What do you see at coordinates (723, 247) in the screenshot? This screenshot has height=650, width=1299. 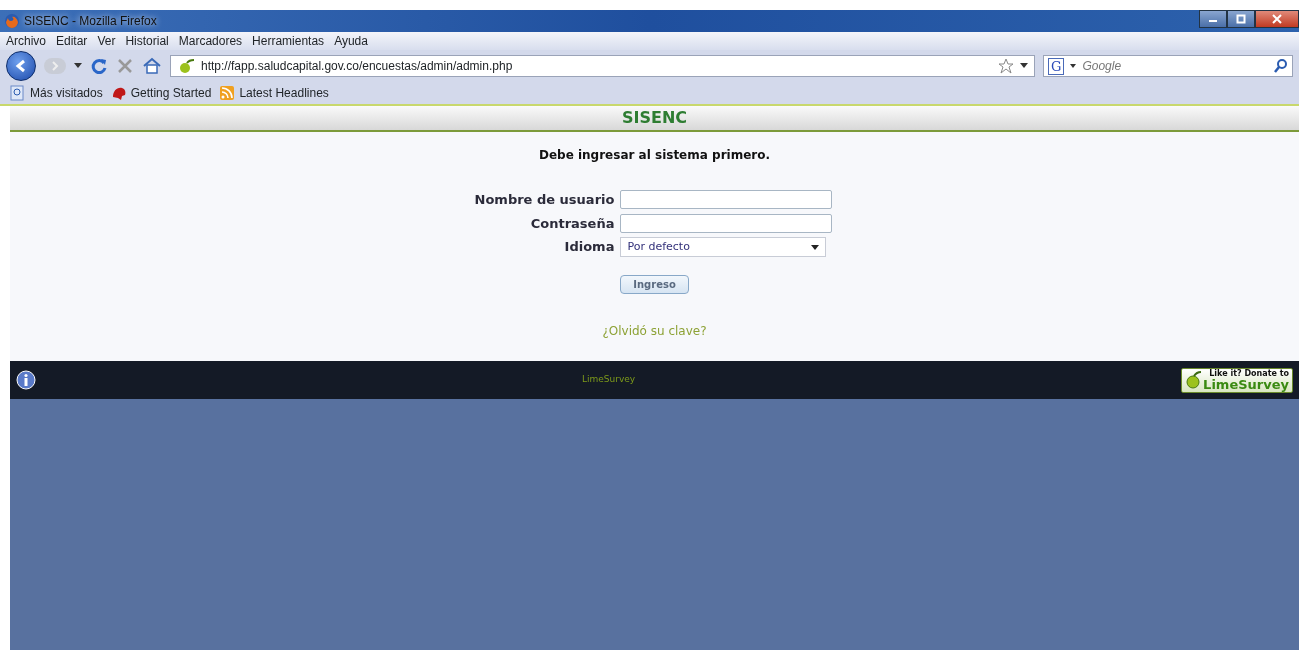 I see `language-select: Por defecto` at bounding box center [723, 247].